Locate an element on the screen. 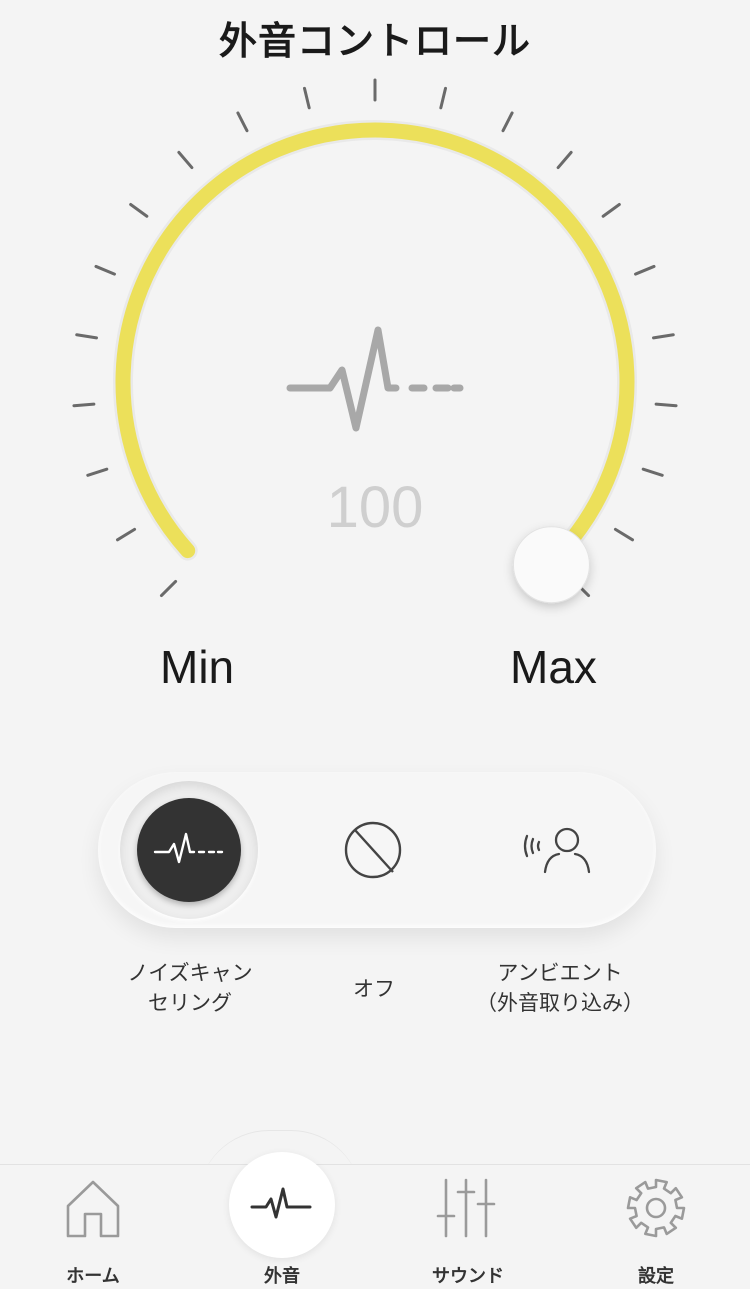 This screenshot has width=750, height=1289. tab-external-sound-label: 外音 is located at coordinates (282, 1276).